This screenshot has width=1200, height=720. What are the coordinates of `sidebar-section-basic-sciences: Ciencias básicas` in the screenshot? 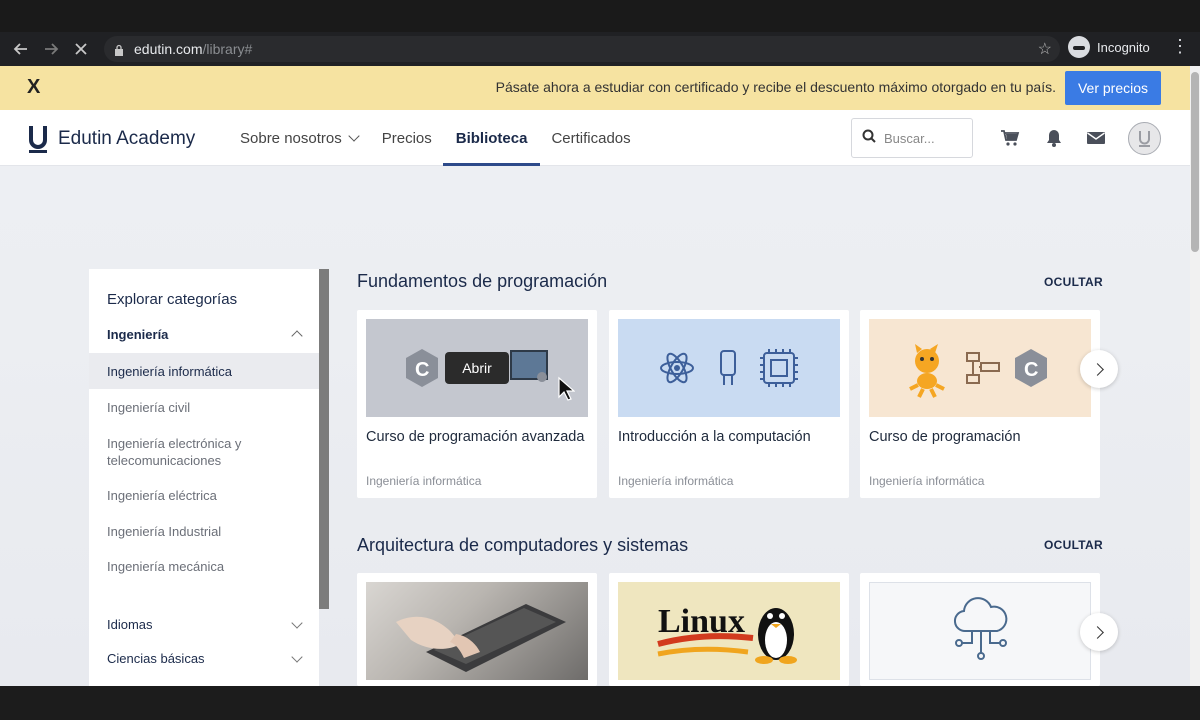 It's located at (205, 658).